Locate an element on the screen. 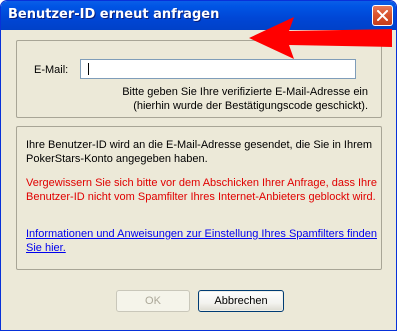 This screenshot has height=331, width=397. text-caret is located at coordinates (88, 69).